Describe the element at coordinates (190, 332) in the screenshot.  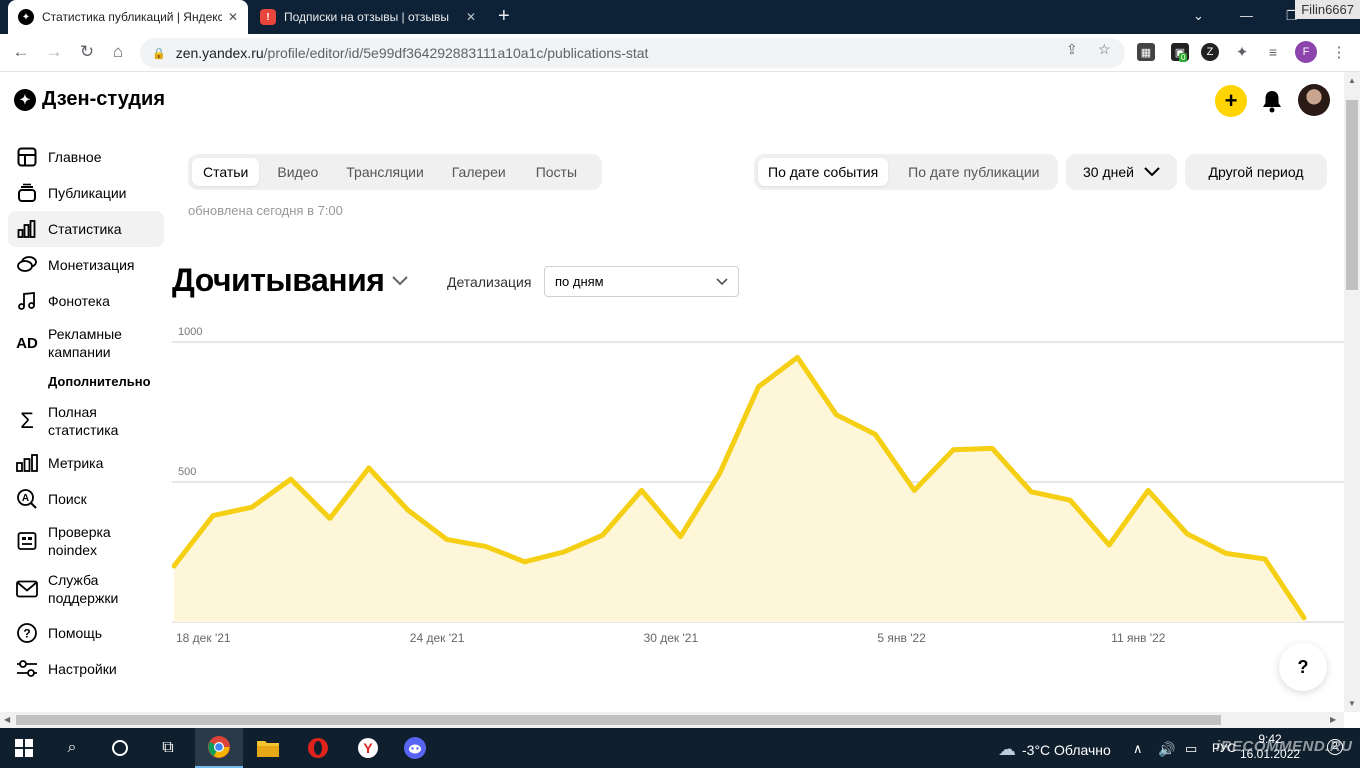
I see `y-tick-label: 1000` at that location.